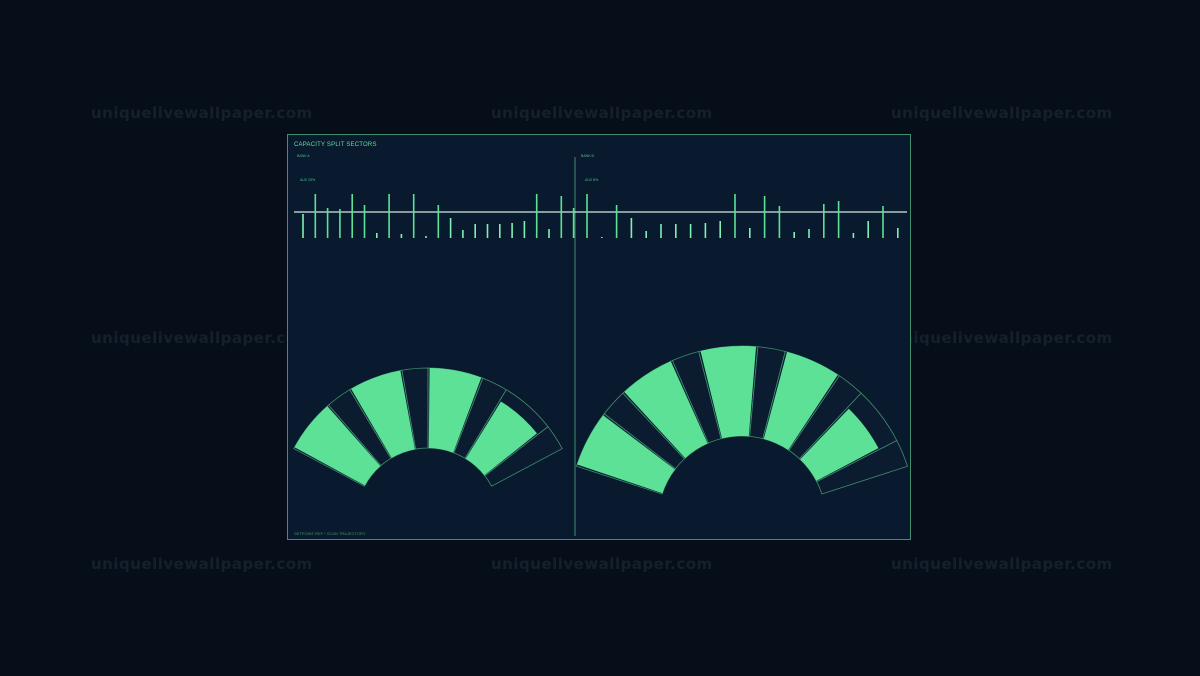  What do you see at coordinates (335, 145) in the screenshot?
I see `panel-title: CAPACITY SPLIT SECTORS` at bounding box center [335, 145].